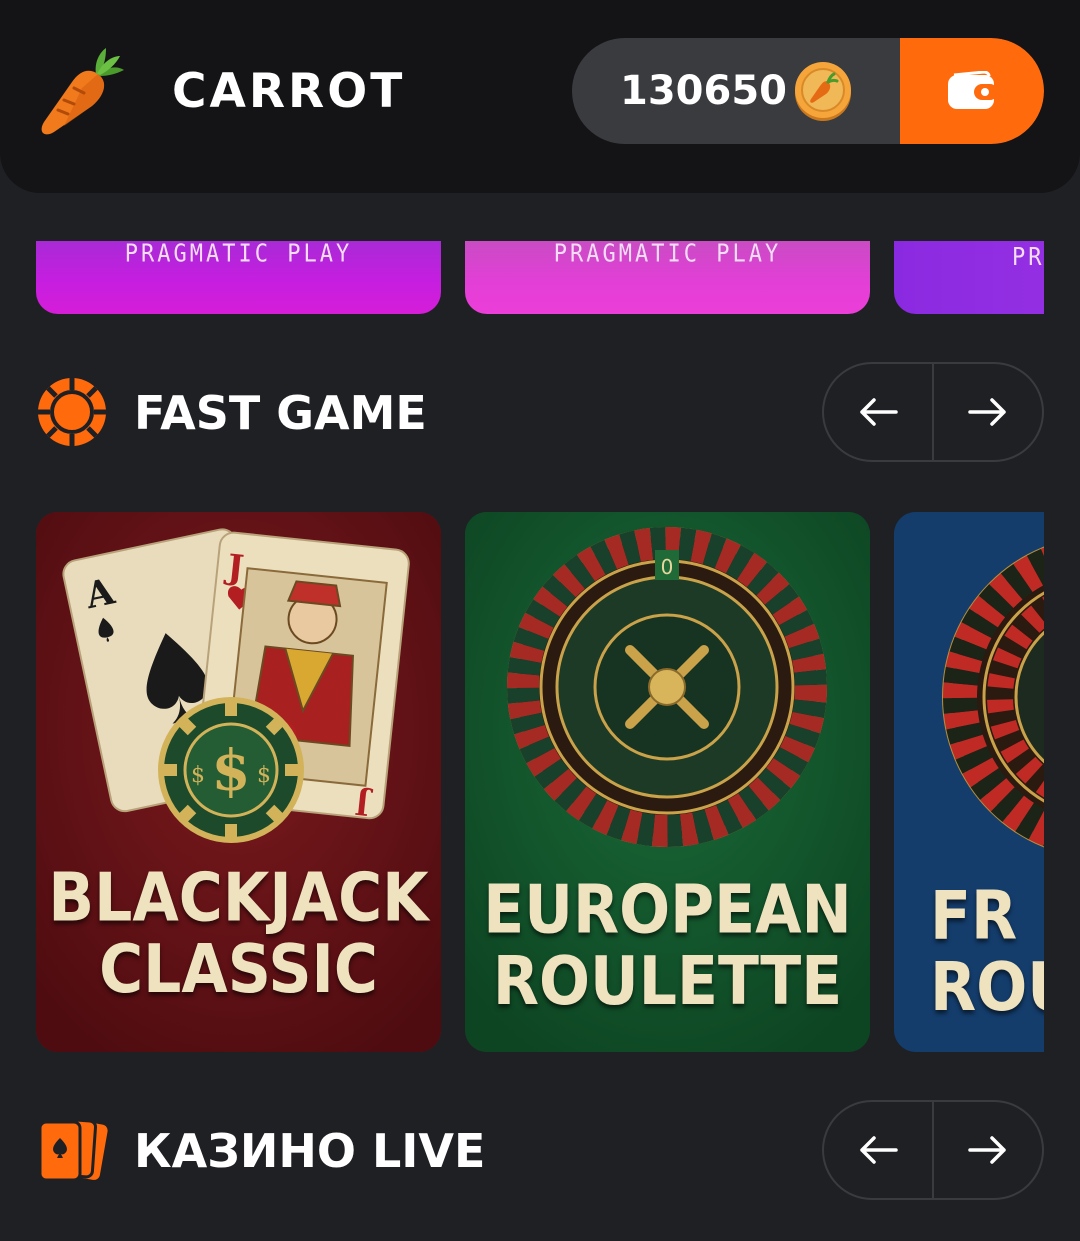 The height and width of the screenshot is (1241, 1080). I want to click on chip-icon, so click(72, 412).